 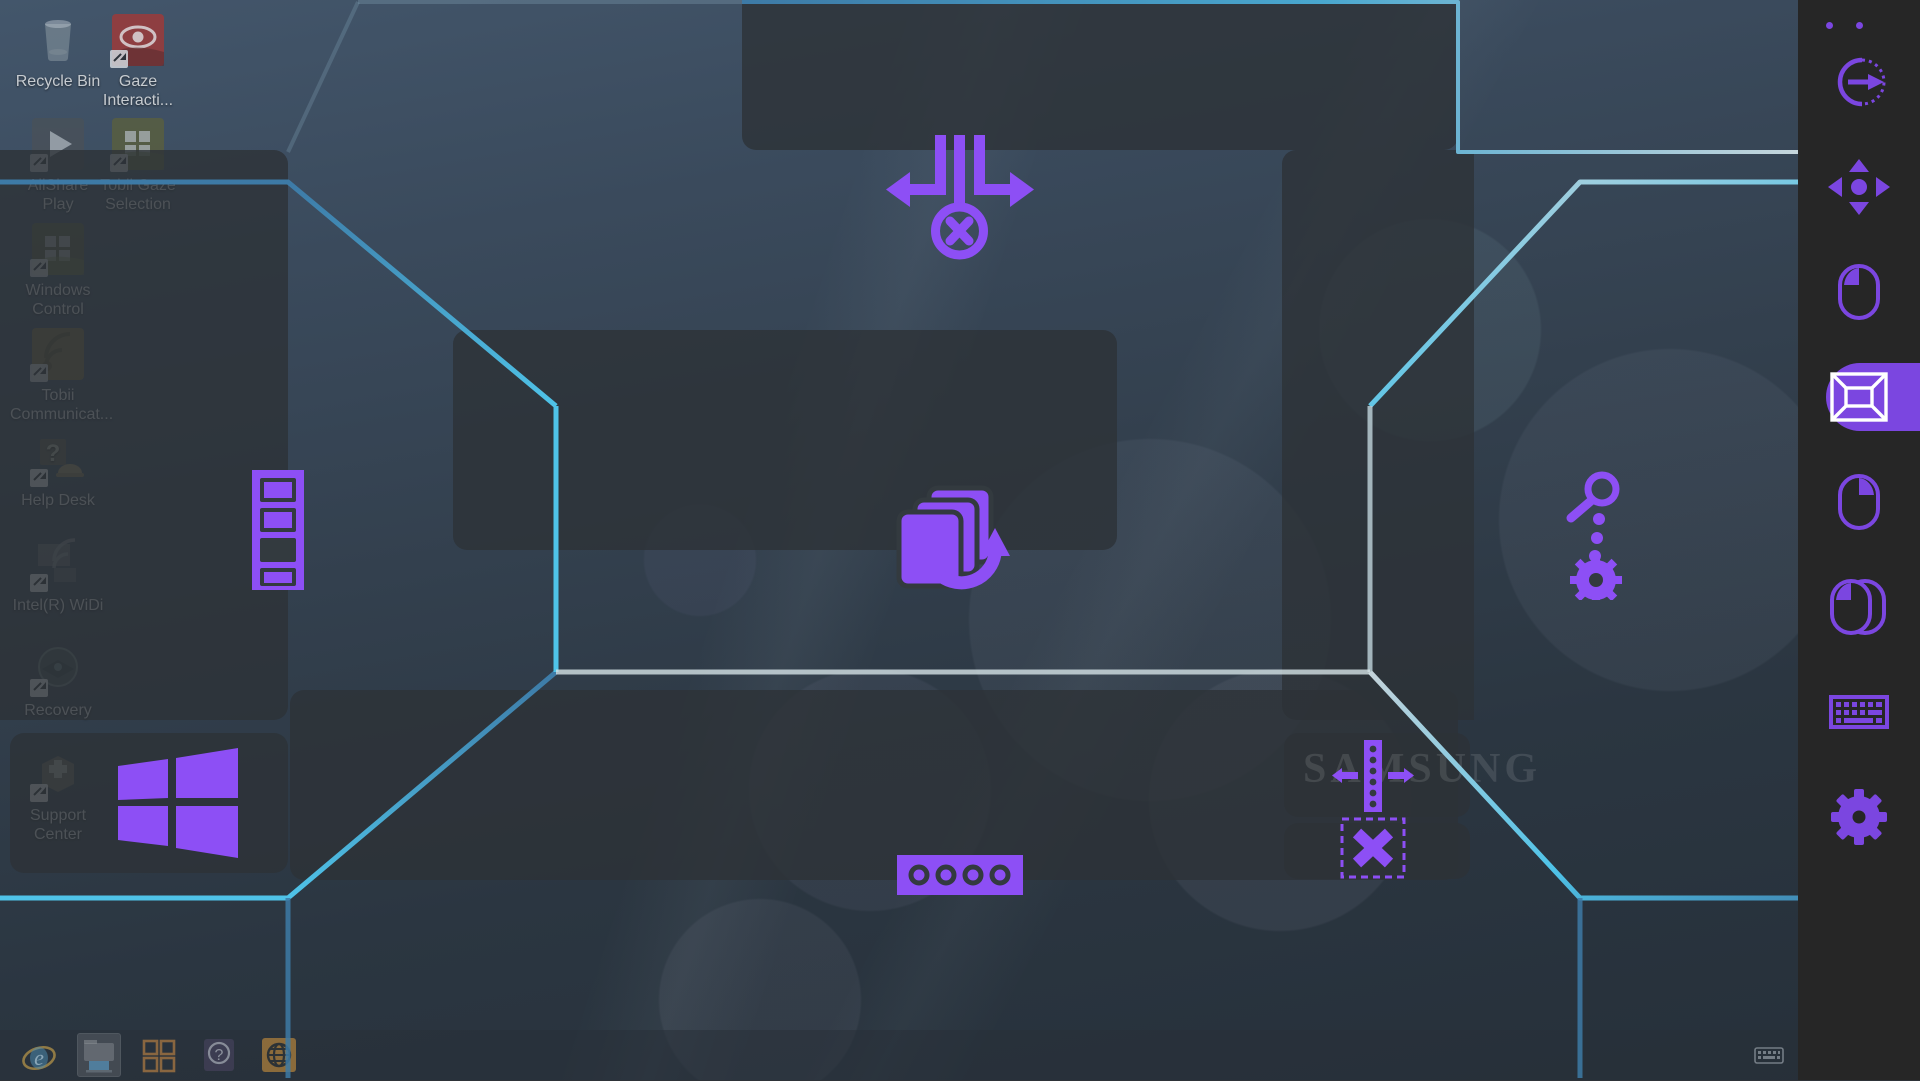 I want to click on desktop-icon-support-center: Support Center, so click(x=58, y=796).